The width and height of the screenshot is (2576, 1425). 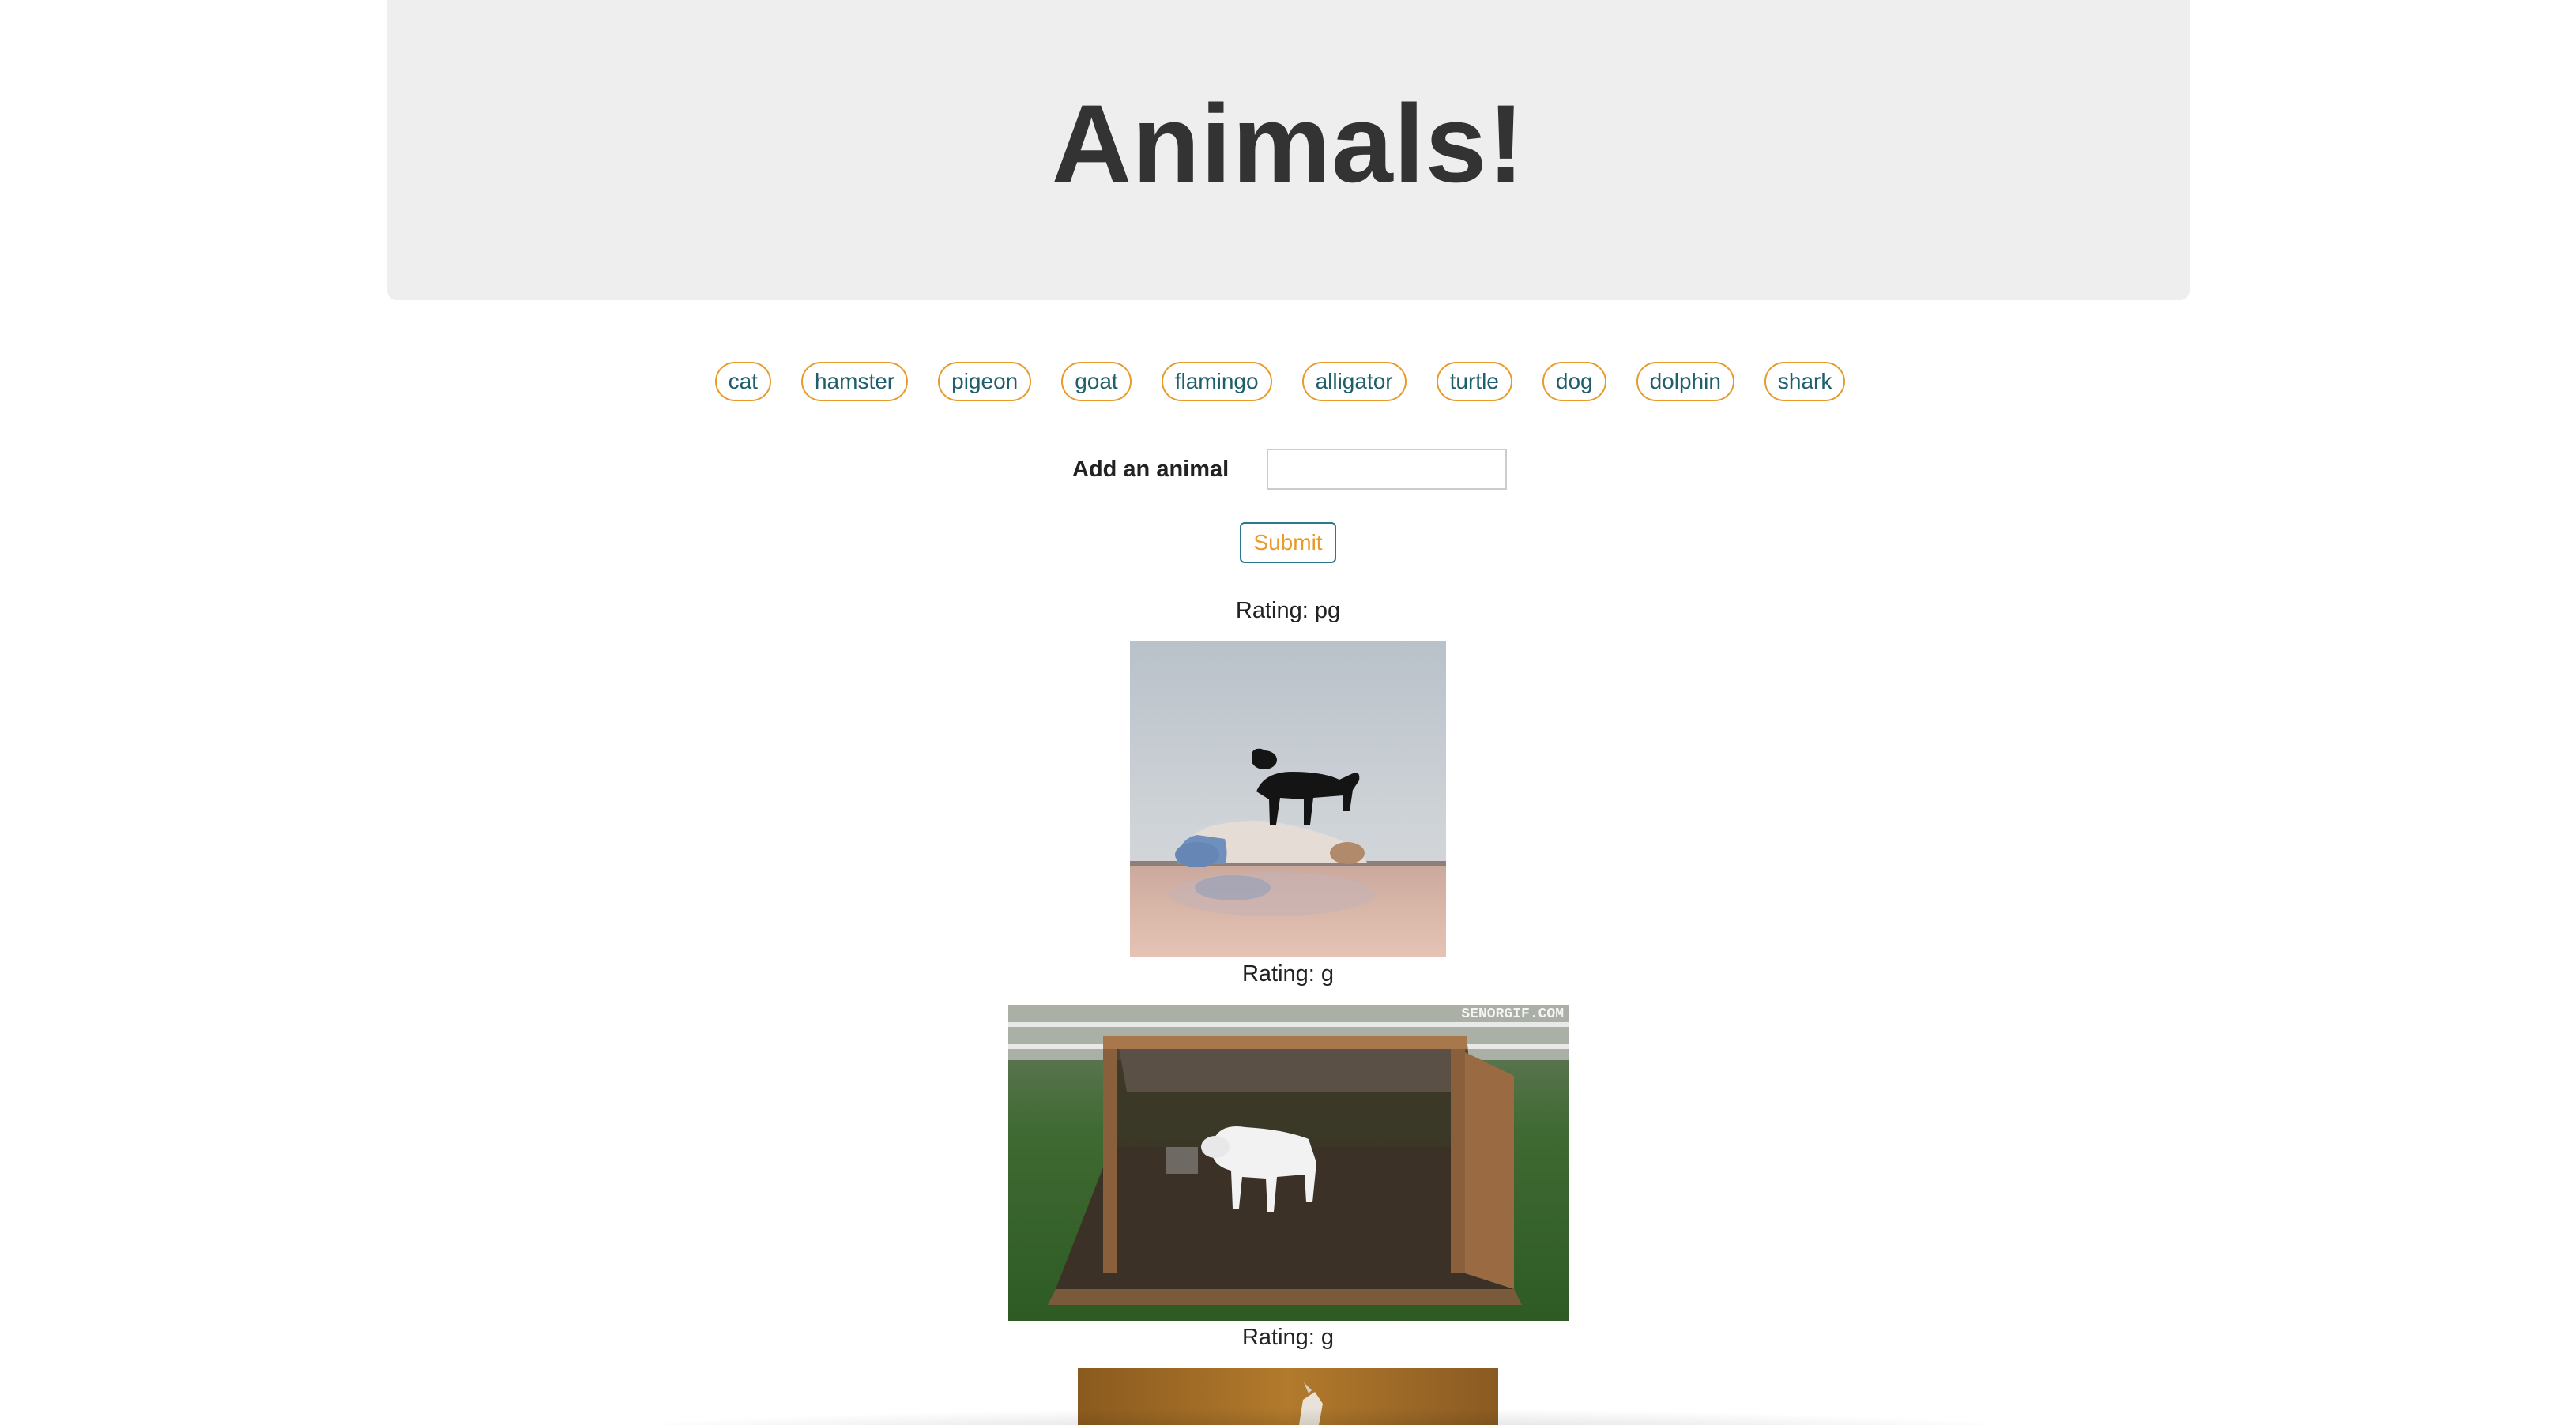 What do you see at coordinates (1288, 143) in the screenshot?
I see `page-title: Animals!` at bounding box center [1288, 143].